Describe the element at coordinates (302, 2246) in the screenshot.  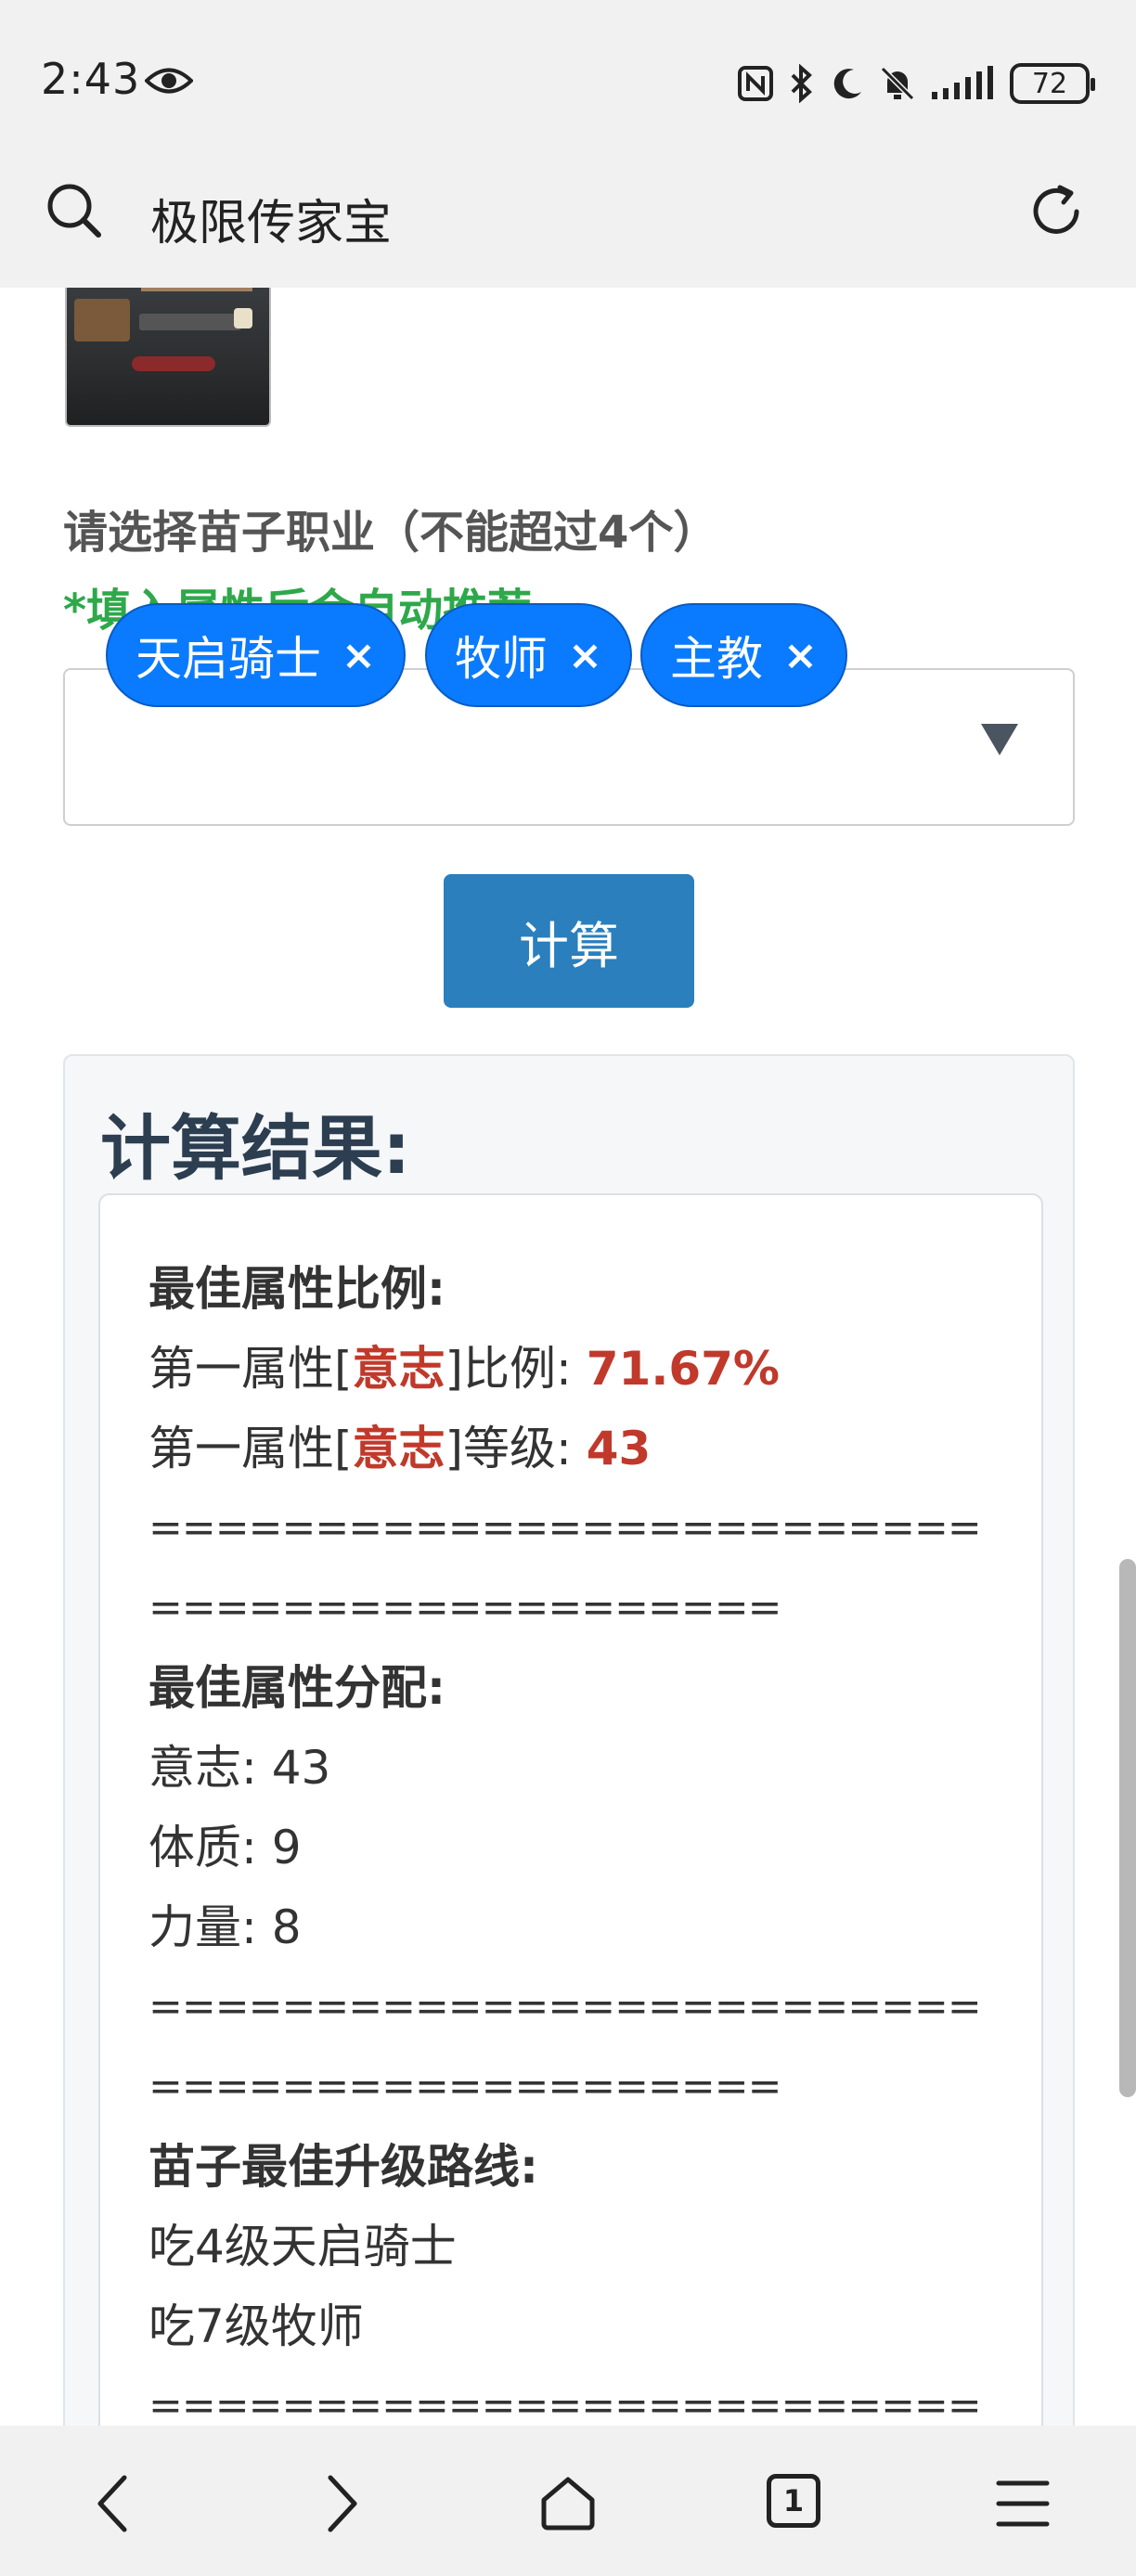
I see `route-item: 吃4级天启骑士` at that location.